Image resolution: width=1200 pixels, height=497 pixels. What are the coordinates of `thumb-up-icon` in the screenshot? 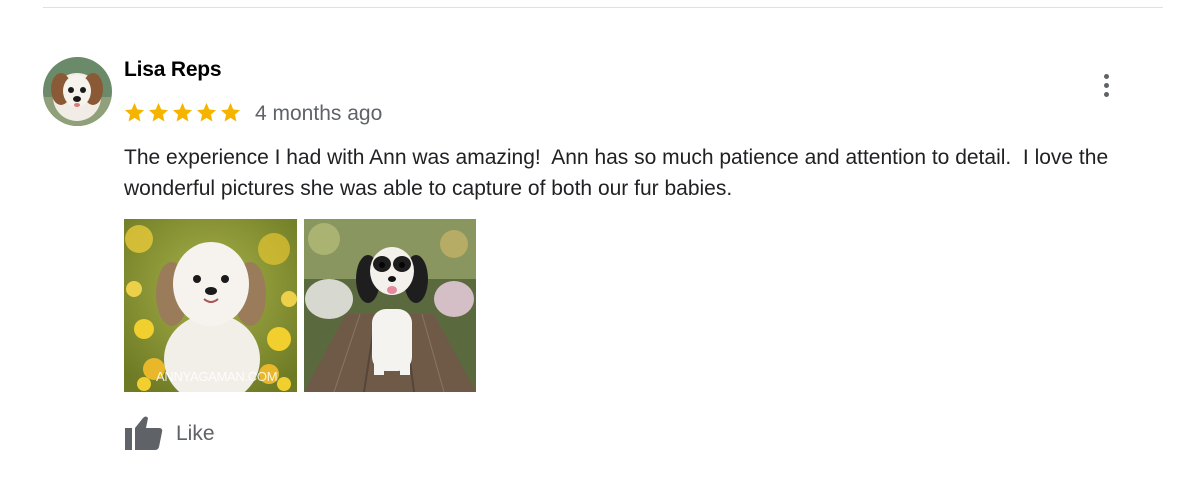 It's located at (144, 433).